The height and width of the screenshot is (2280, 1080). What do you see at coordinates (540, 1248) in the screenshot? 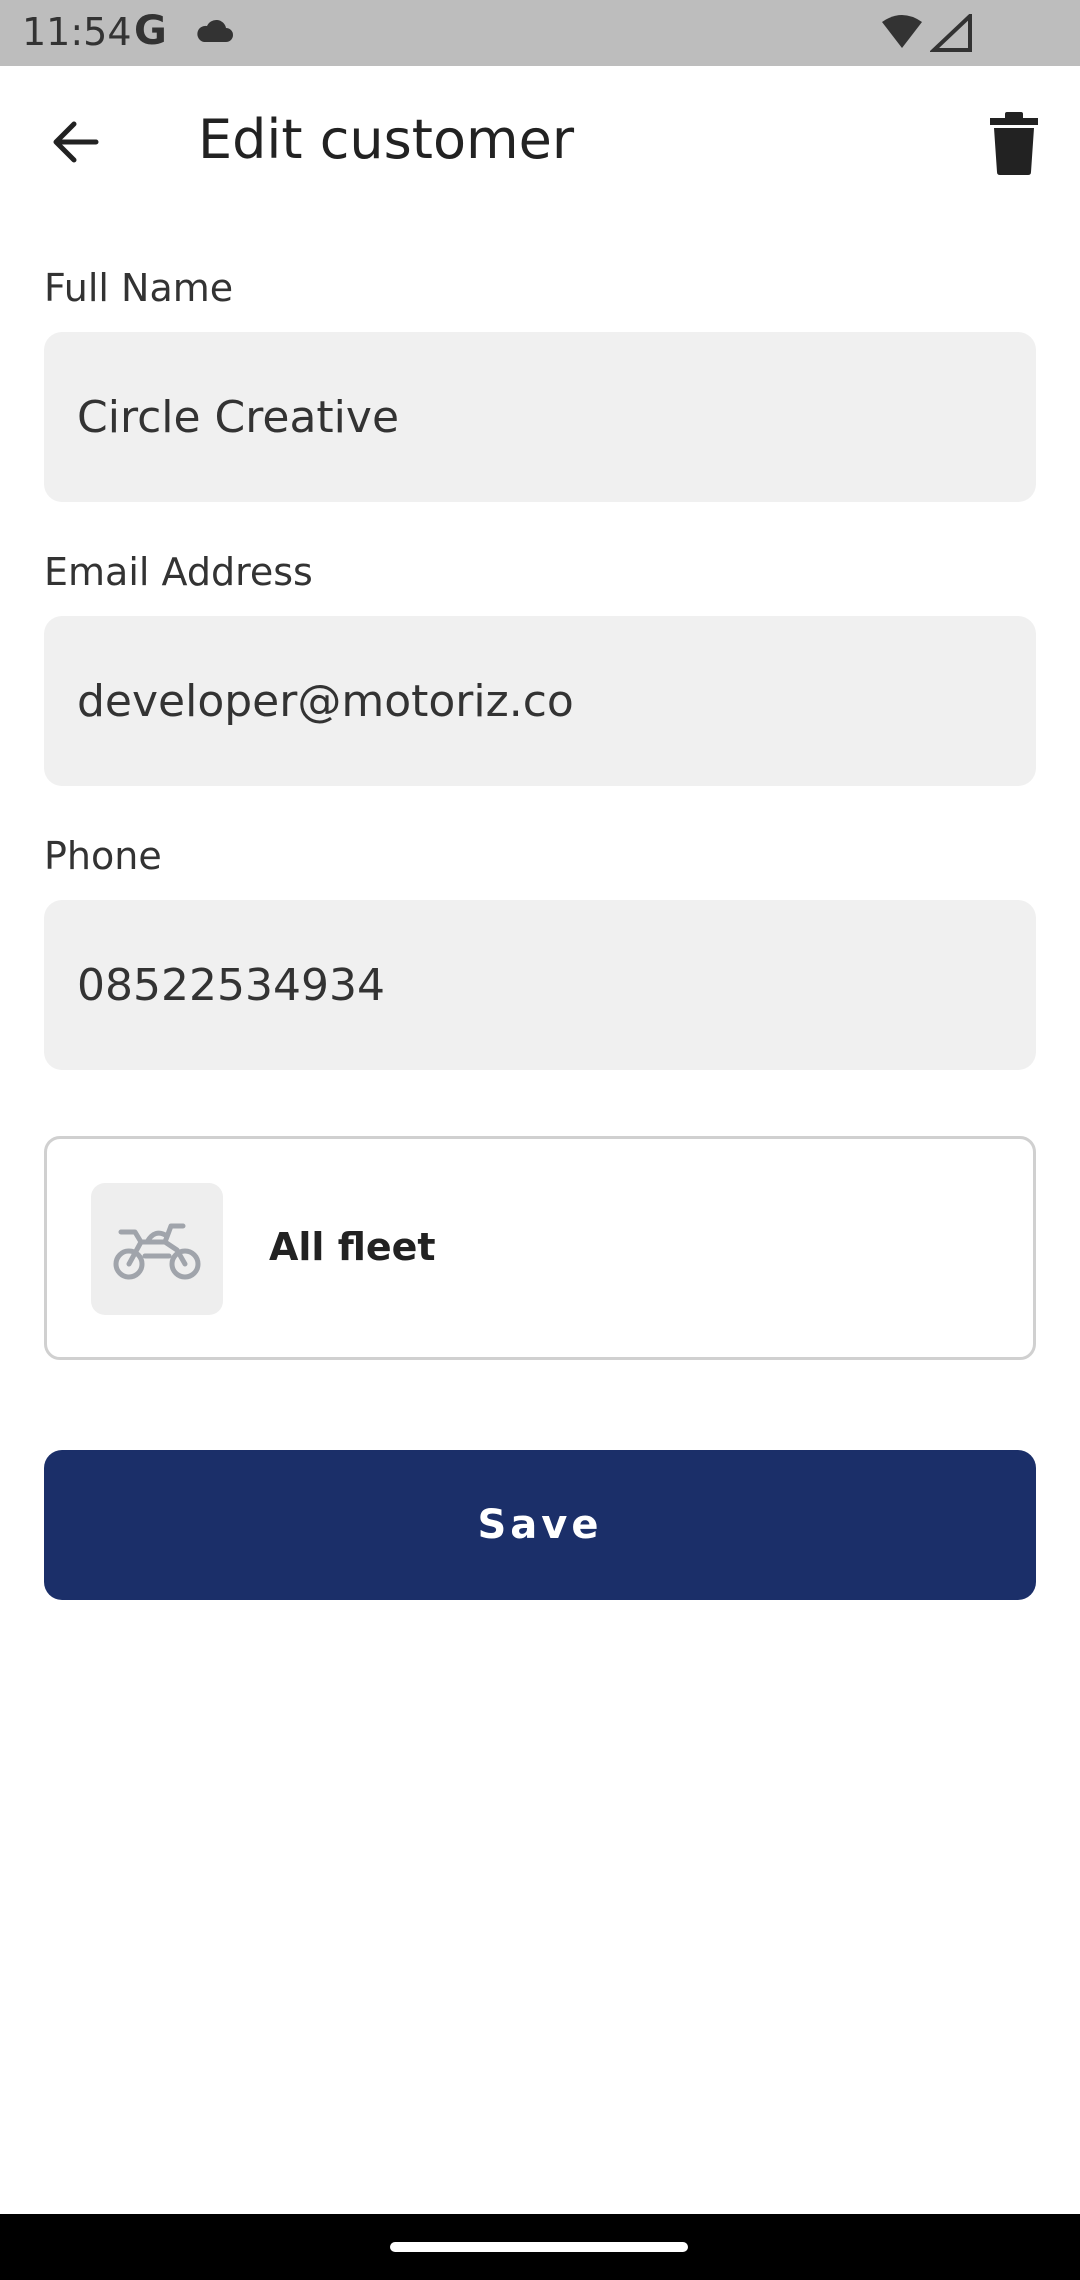
I see `fleet-selector: All fleet` at bounding box center [540, 1248].